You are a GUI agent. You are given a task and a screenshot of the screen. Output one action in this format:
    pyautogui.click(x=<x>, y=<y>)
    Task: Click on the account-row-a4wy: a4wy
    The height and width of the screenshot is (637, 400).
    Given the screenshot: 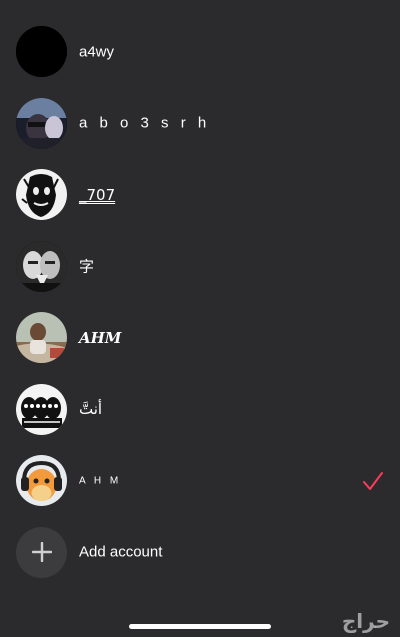 What is the action you would take?
    pyautogui.click(x=200, y=52)
    